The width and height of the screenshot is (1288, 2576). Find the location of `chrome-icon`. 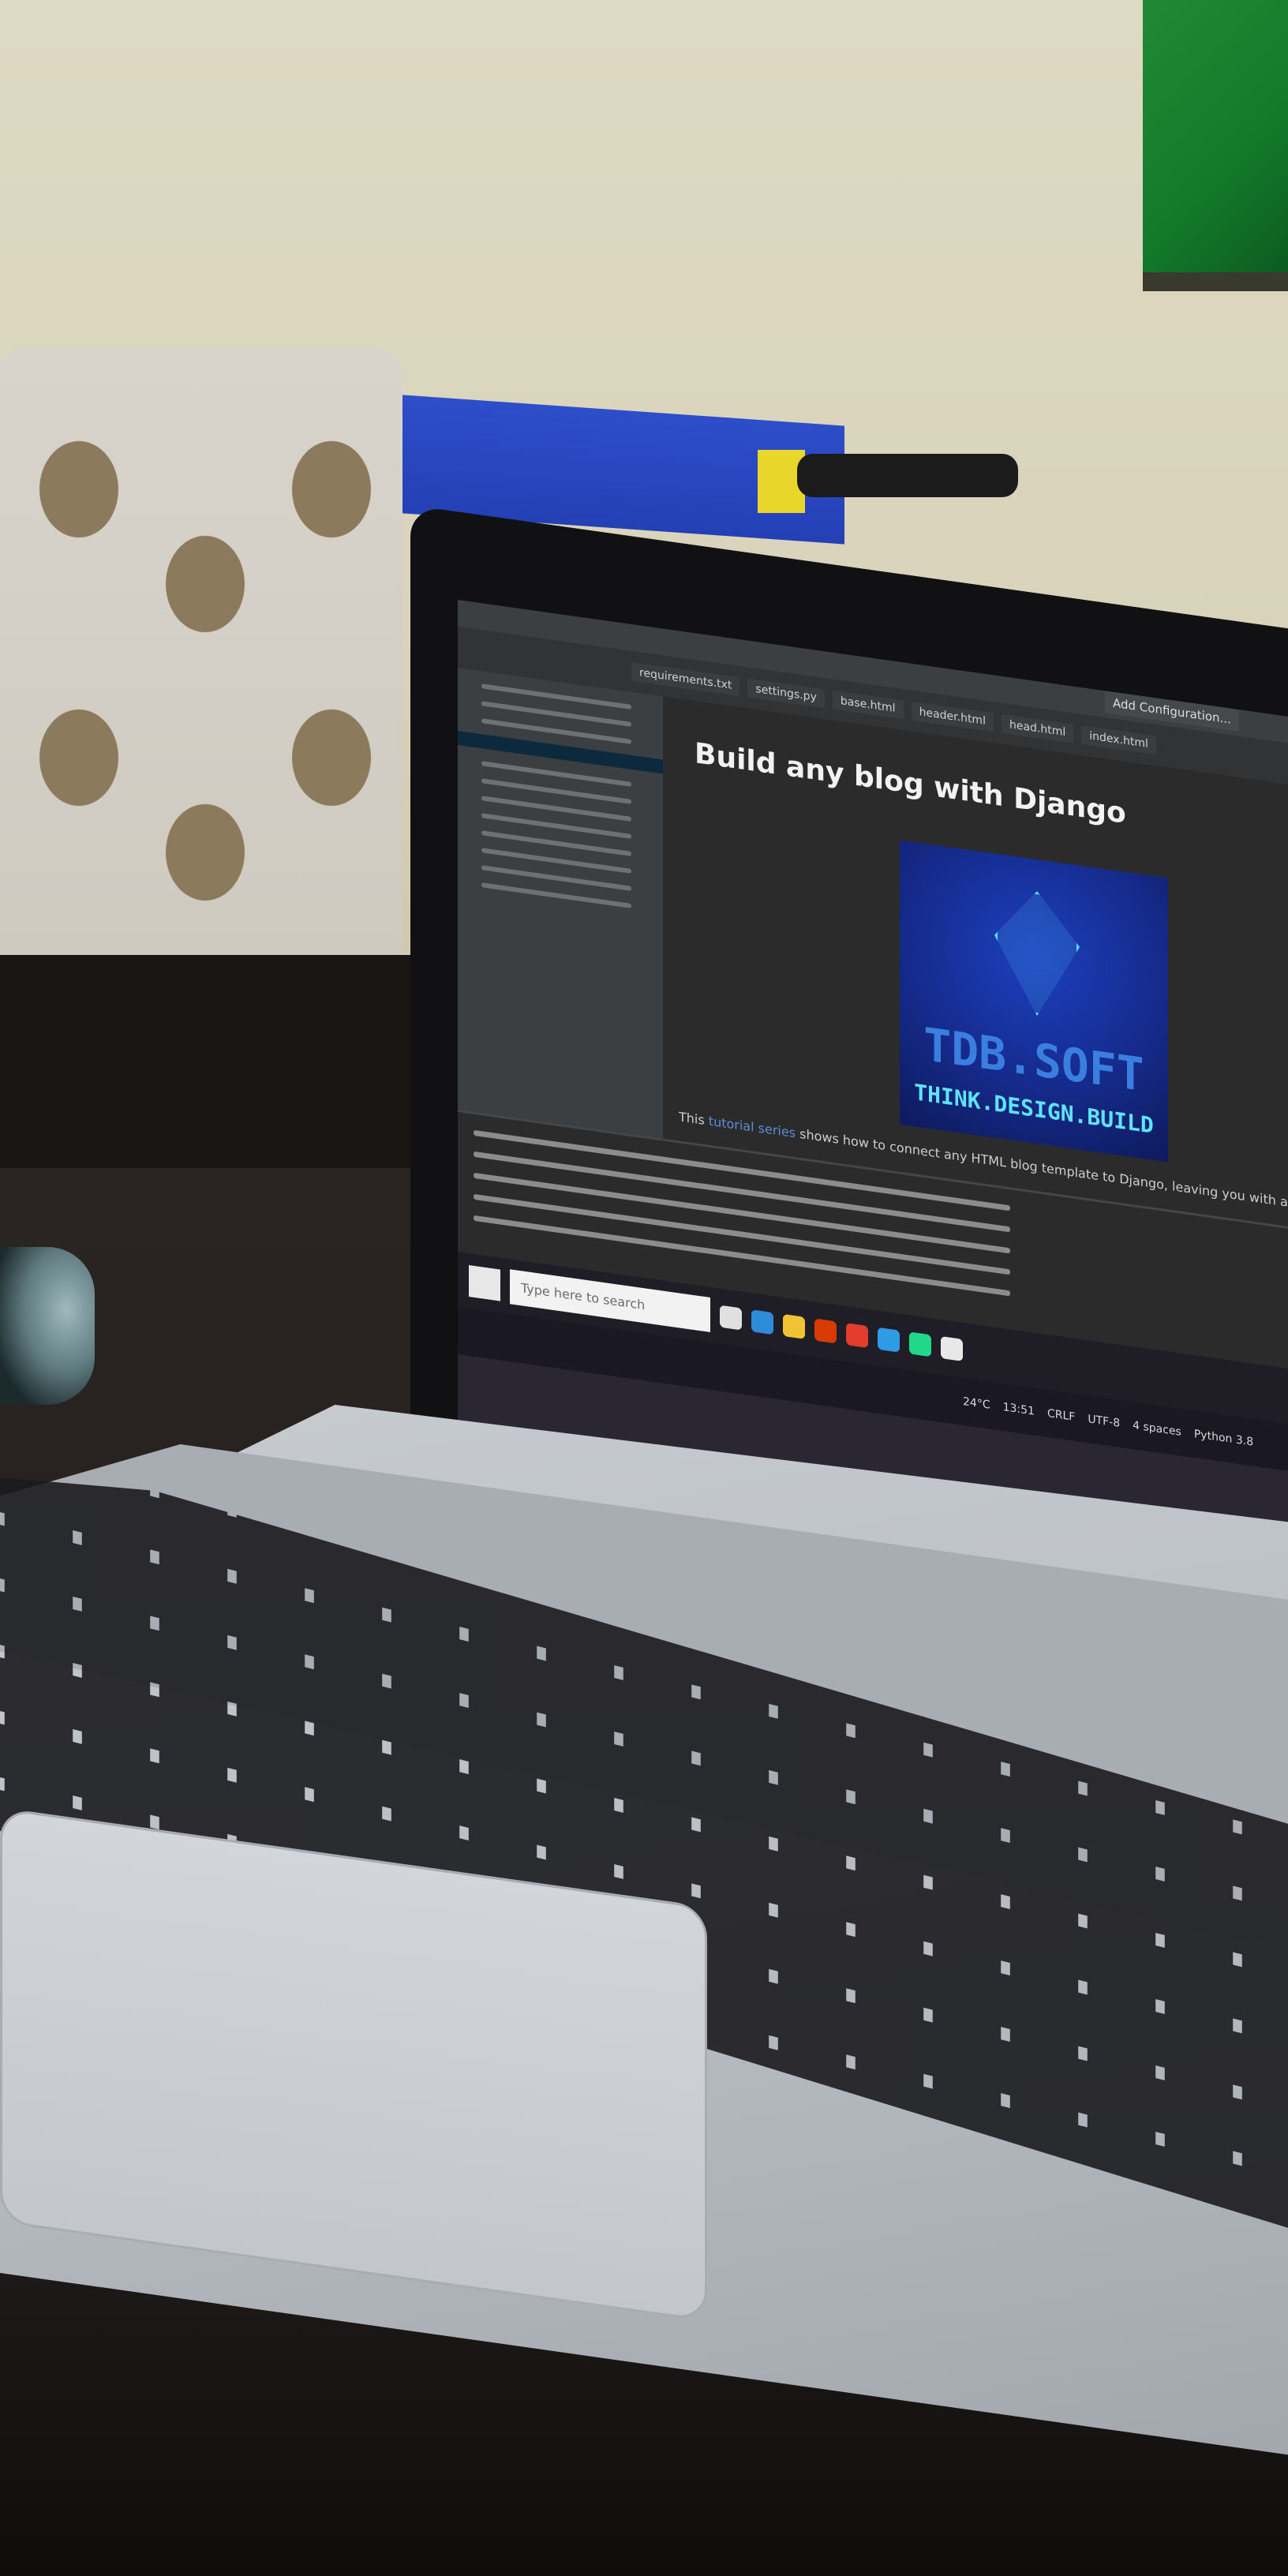

chrome-icon is located at coordinates (952, 1348).